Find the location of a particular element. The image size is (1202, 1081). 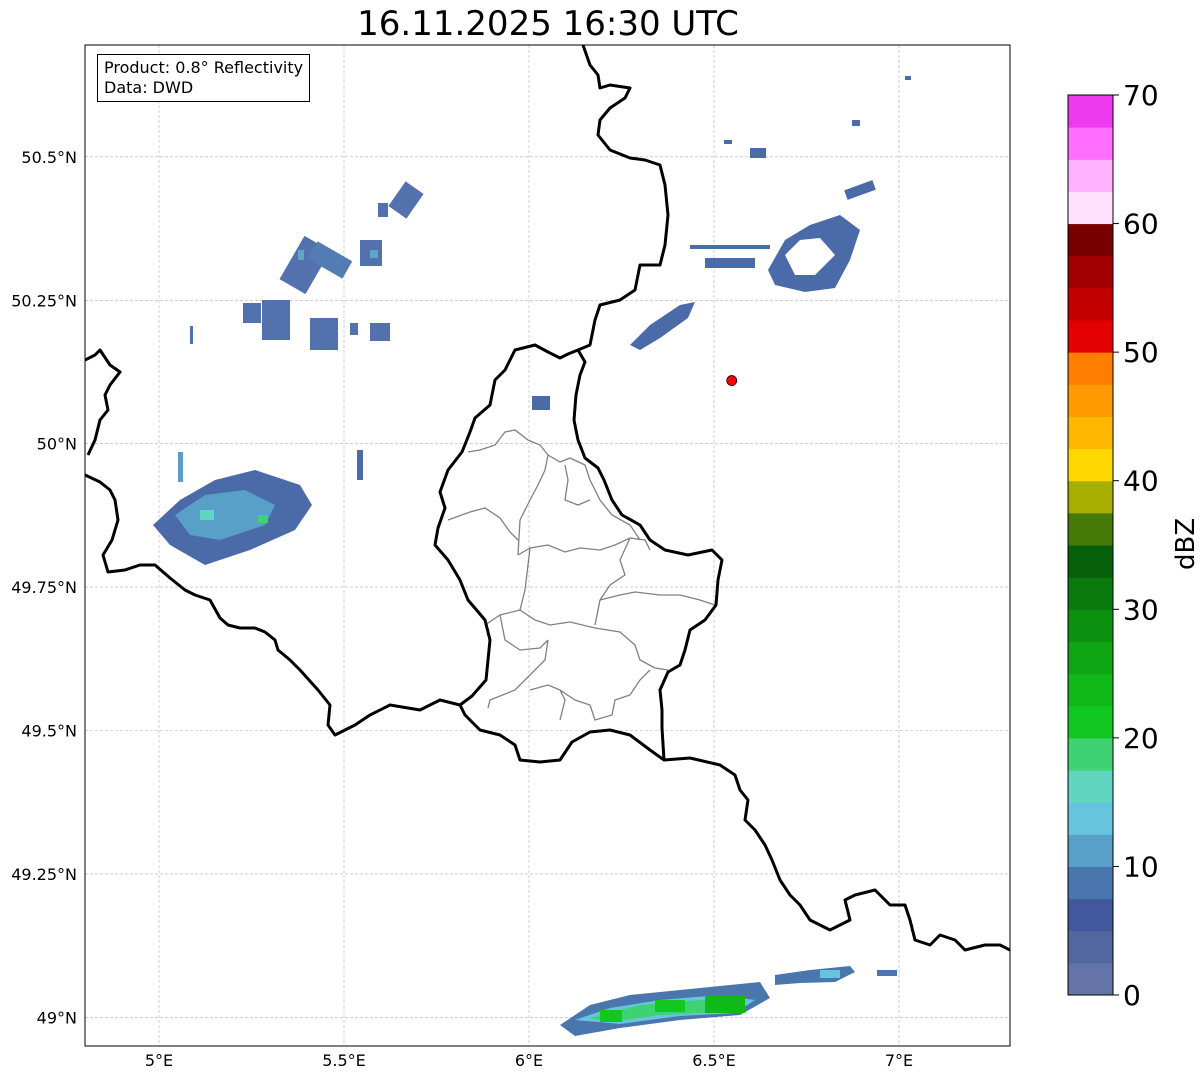

y-tick-label: 50°N is located at coordinates (57, 444).